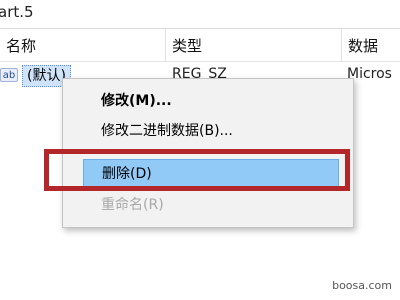  I want to click on string-value-icon: ab, so click(9, 75).